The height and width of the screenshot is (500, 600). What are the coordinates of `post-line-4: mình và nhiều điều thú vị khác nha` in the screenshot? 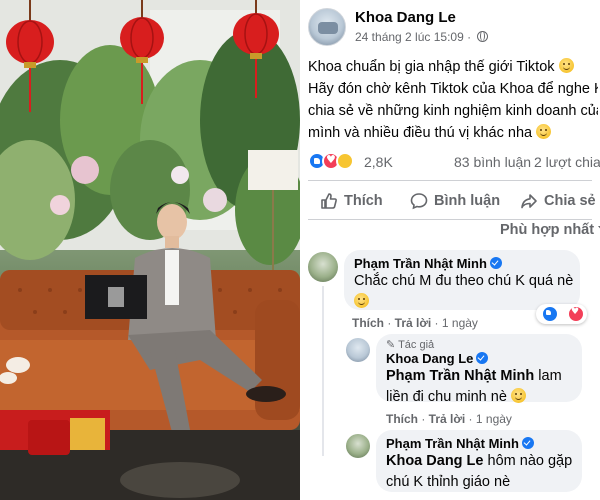 It's located at (453, 133).